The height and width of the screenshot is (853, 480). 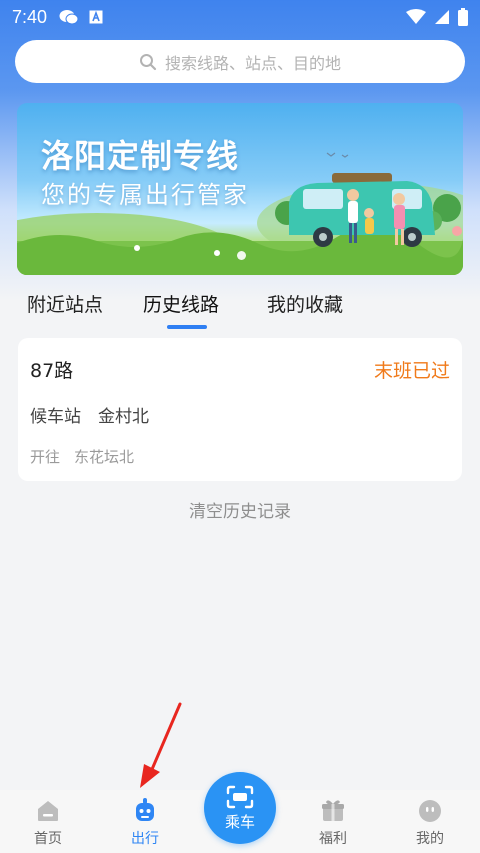 What do you see at coordinates (45, 457) in the screenshot?
I see `direction-label: 开往` at bounding box center [45, 457].